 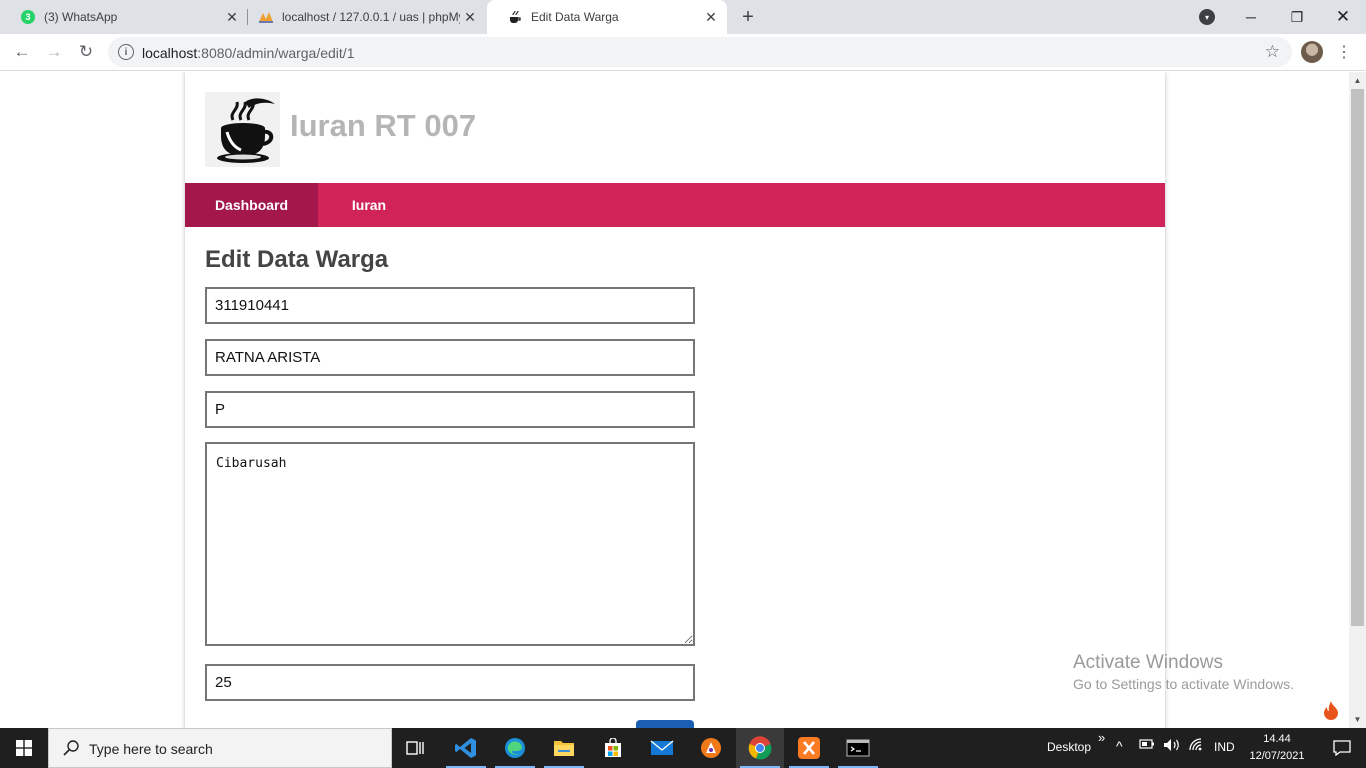 What do you see at coordinates (1207, 17) in the screenshot?
I see `tab-search-icon: ▾` at bounding box center [1207, 17].